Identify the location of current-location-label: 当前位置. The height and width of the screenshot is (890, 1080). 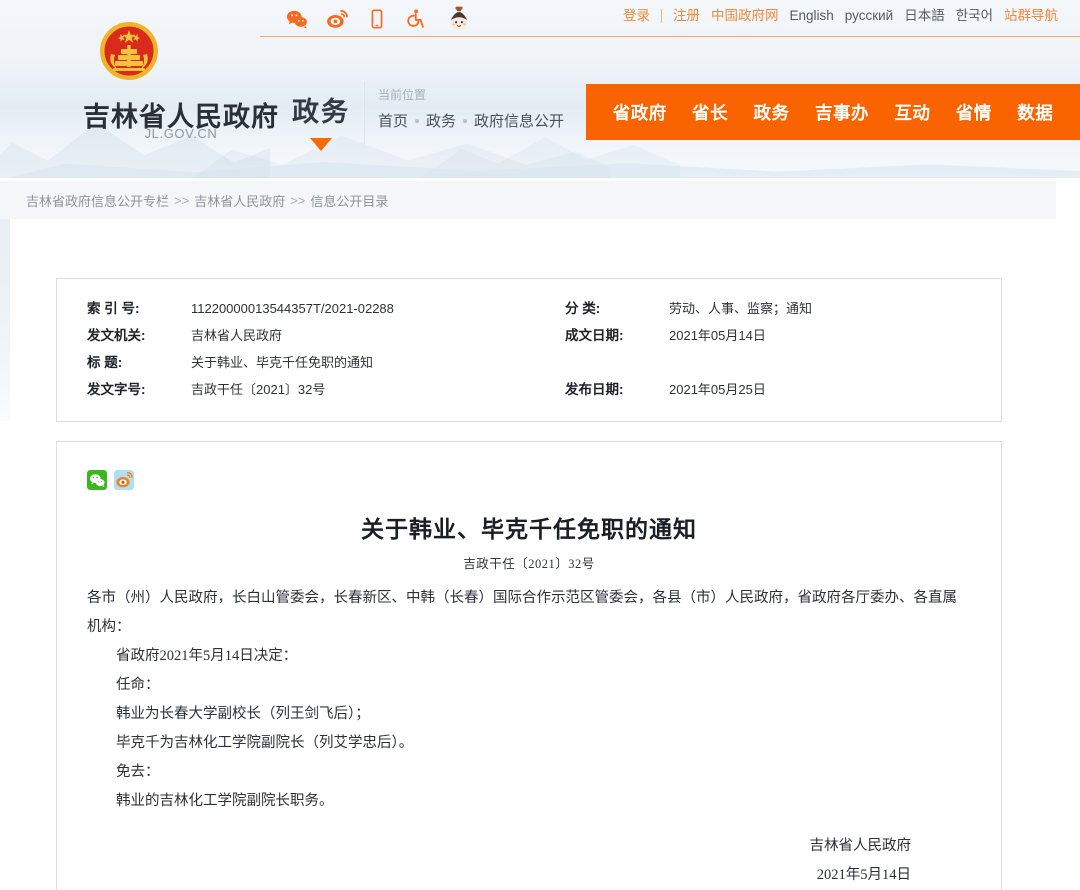
(402, 95).